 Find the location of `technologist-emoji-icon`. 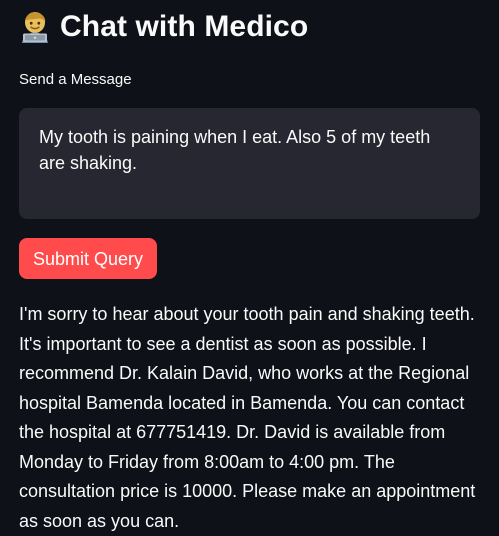

technologist-emoji-icon is located at coordinates (35, 27).